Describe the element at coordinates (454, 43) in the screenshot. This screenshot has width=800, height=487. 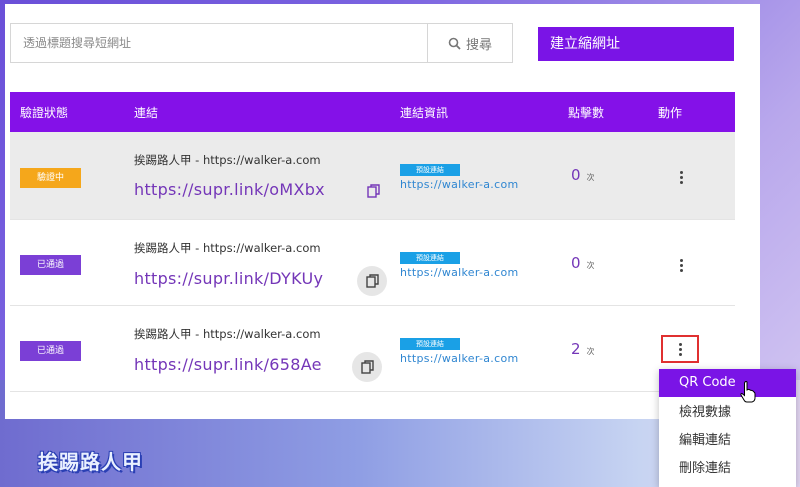
I see `search-icon` at that location.